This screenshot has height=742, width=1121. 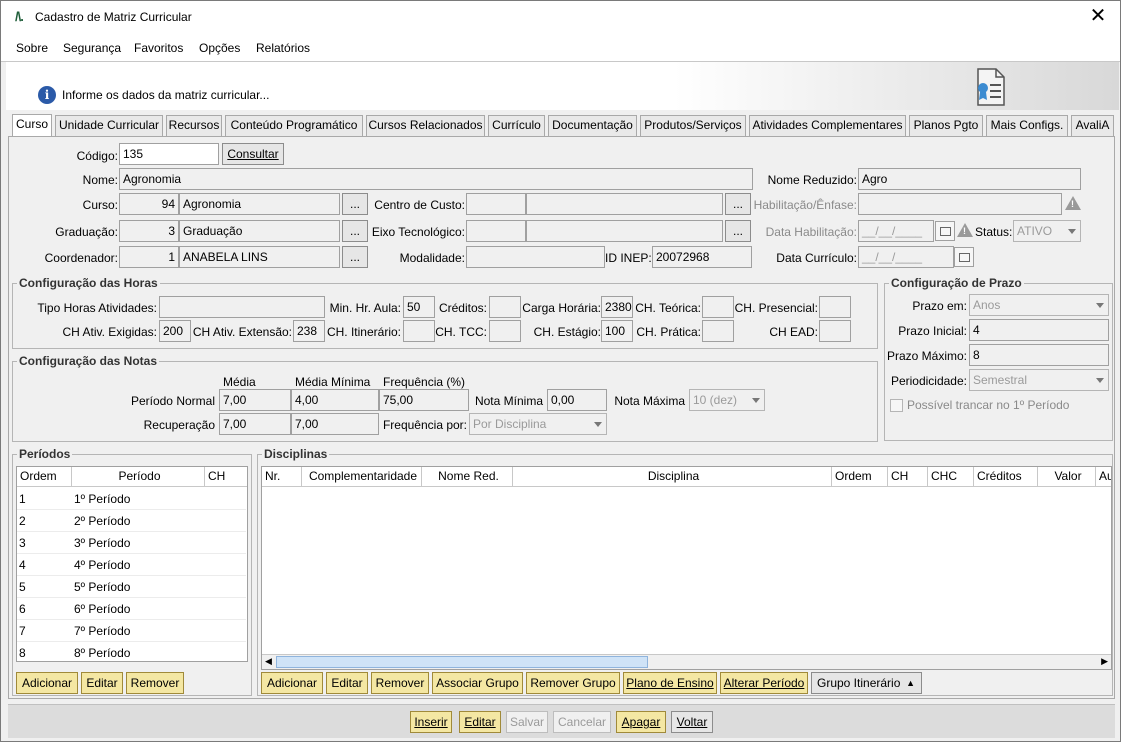 I want to click on frequencia-por-select: Por Disciplina, so click(x=538, y=424).